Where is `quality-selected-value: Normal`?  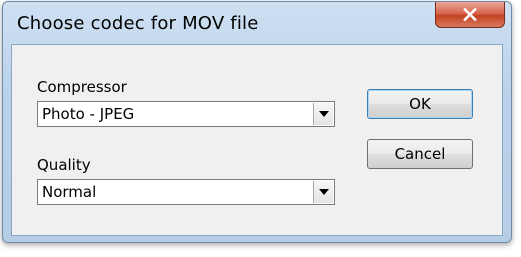
quality-selected-value: Normal is located at coordinates (69, 192).